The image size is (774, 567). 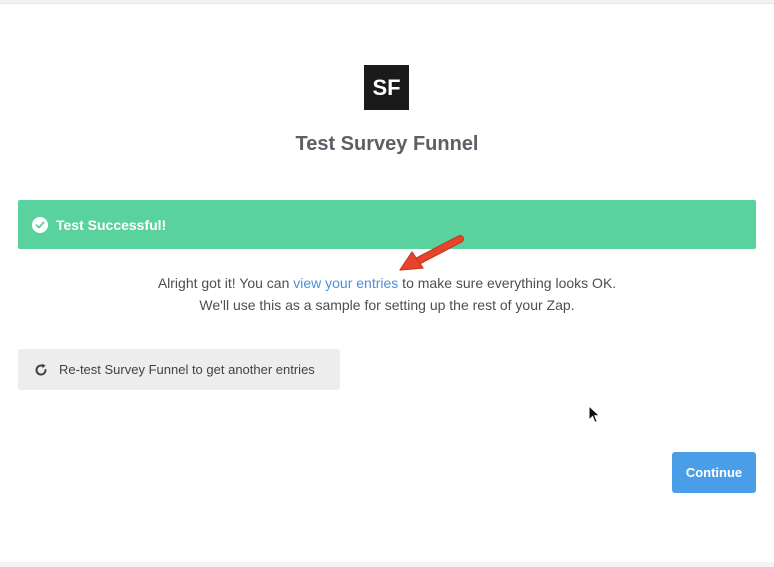 What do you see at coordinates (387, 144) in the screenshot?
I see `page-title: Test Survey Funnel` at bounding box center [387, 144].